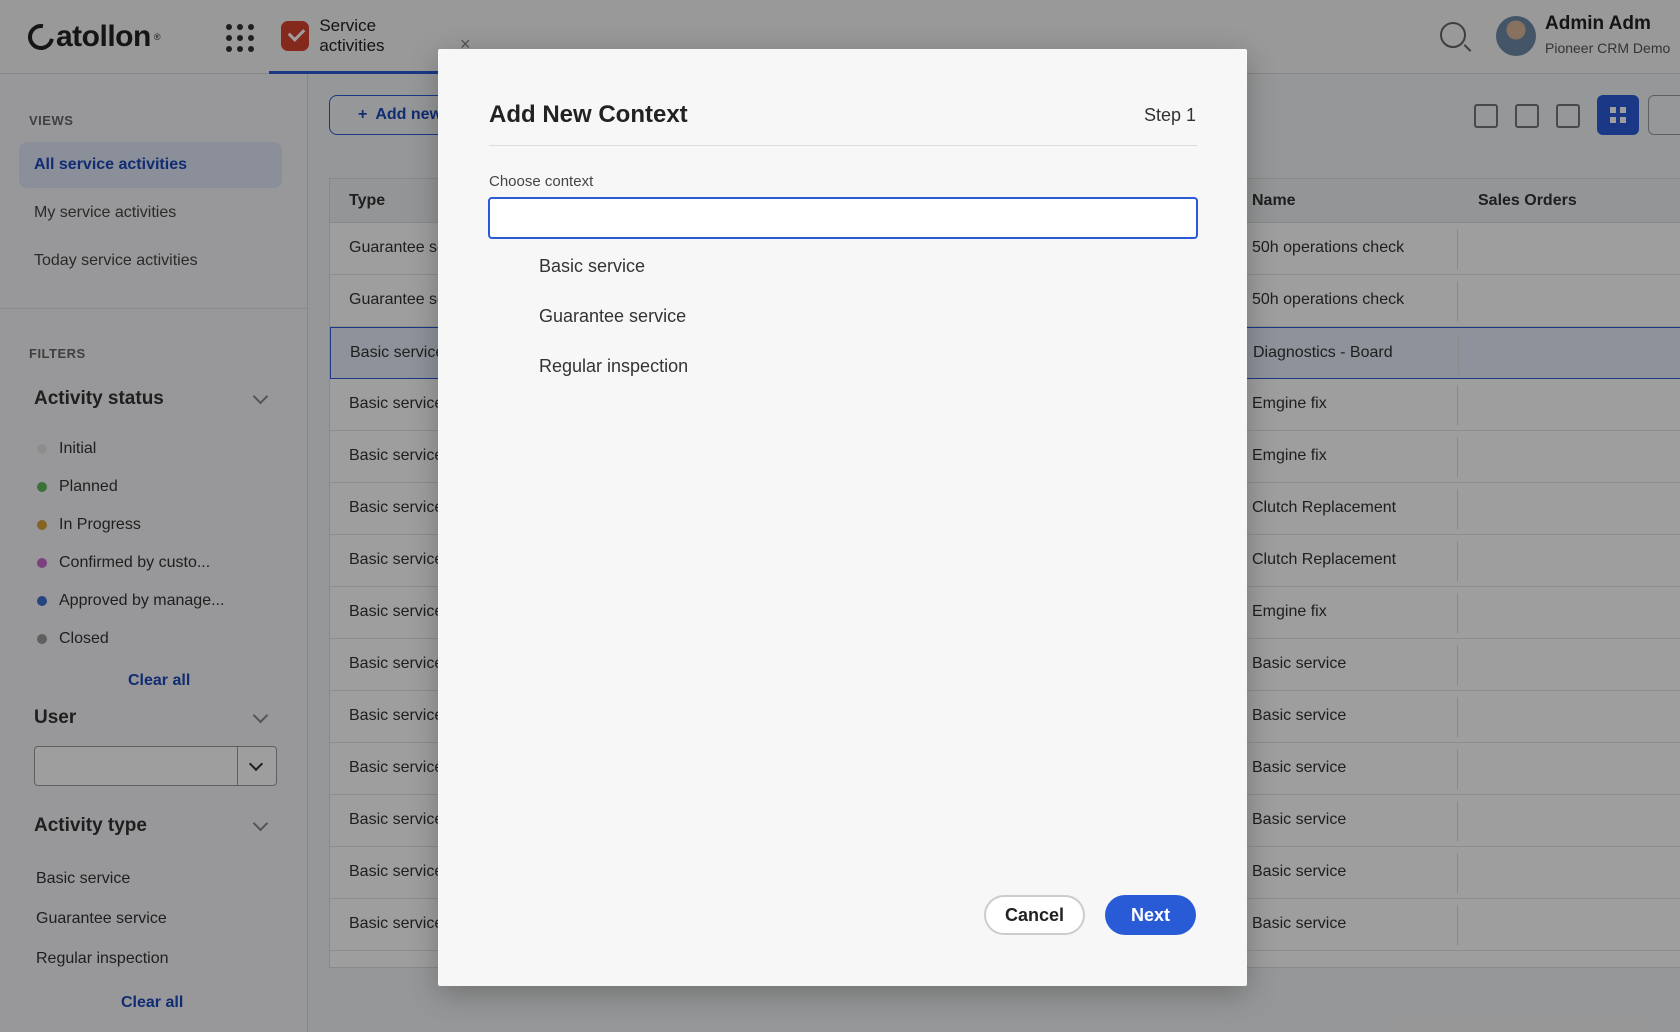  What do you see at coordinates (613, 366) in the screenshot?
I see `context-option-regular-inspection: Regular inspection` at bounding box center [613, 366].